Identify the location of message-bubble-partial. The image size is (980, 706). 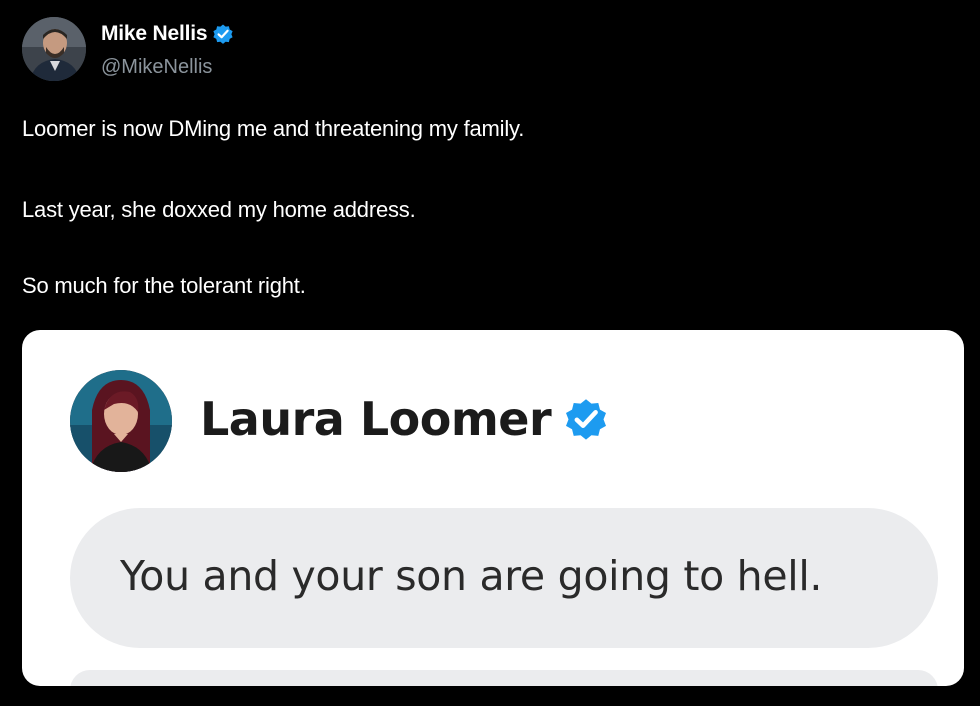
(504, 678).